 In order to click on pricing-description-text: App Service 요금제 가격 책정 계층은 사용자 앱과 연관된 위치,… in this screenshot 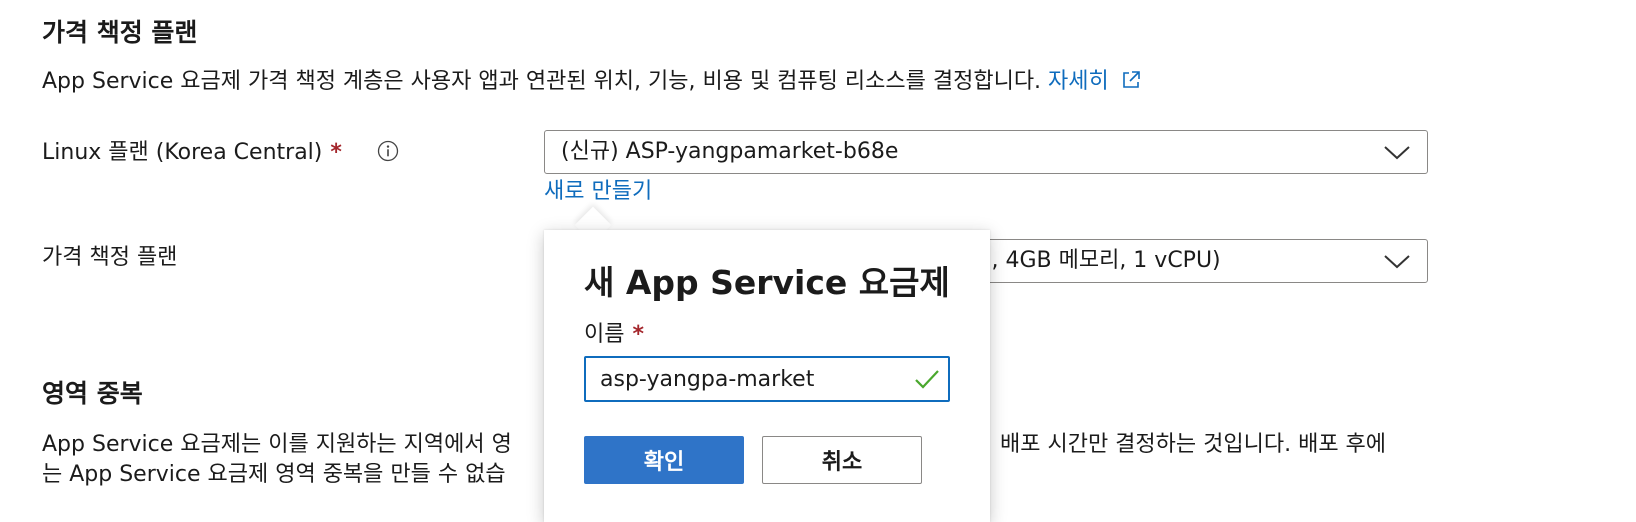, I will do `click(542, 81)`.